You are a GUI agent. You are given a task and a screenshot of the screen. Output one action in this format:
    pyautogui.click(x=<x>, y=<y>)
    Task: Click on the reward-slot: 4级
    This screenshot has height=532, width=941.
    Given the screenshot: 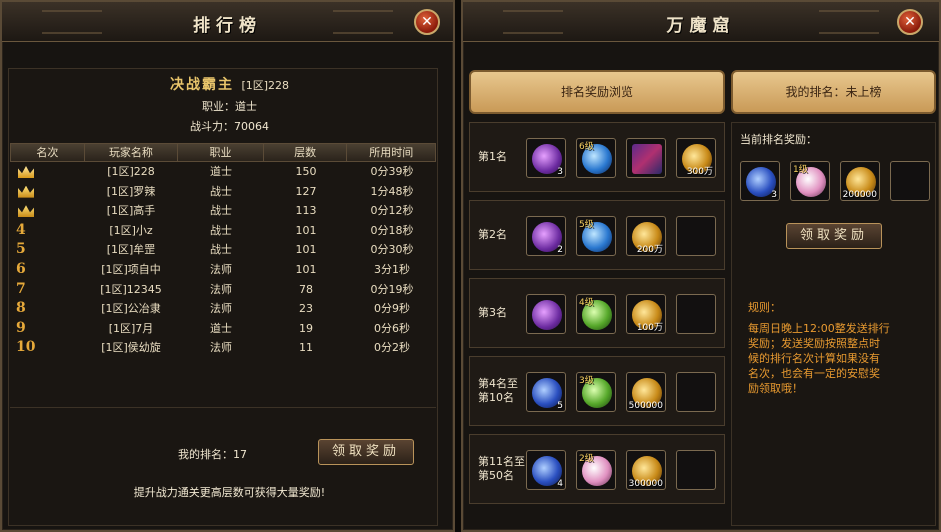 What is the action you would take?
    pyautogui.click(x=596, y=314)
    